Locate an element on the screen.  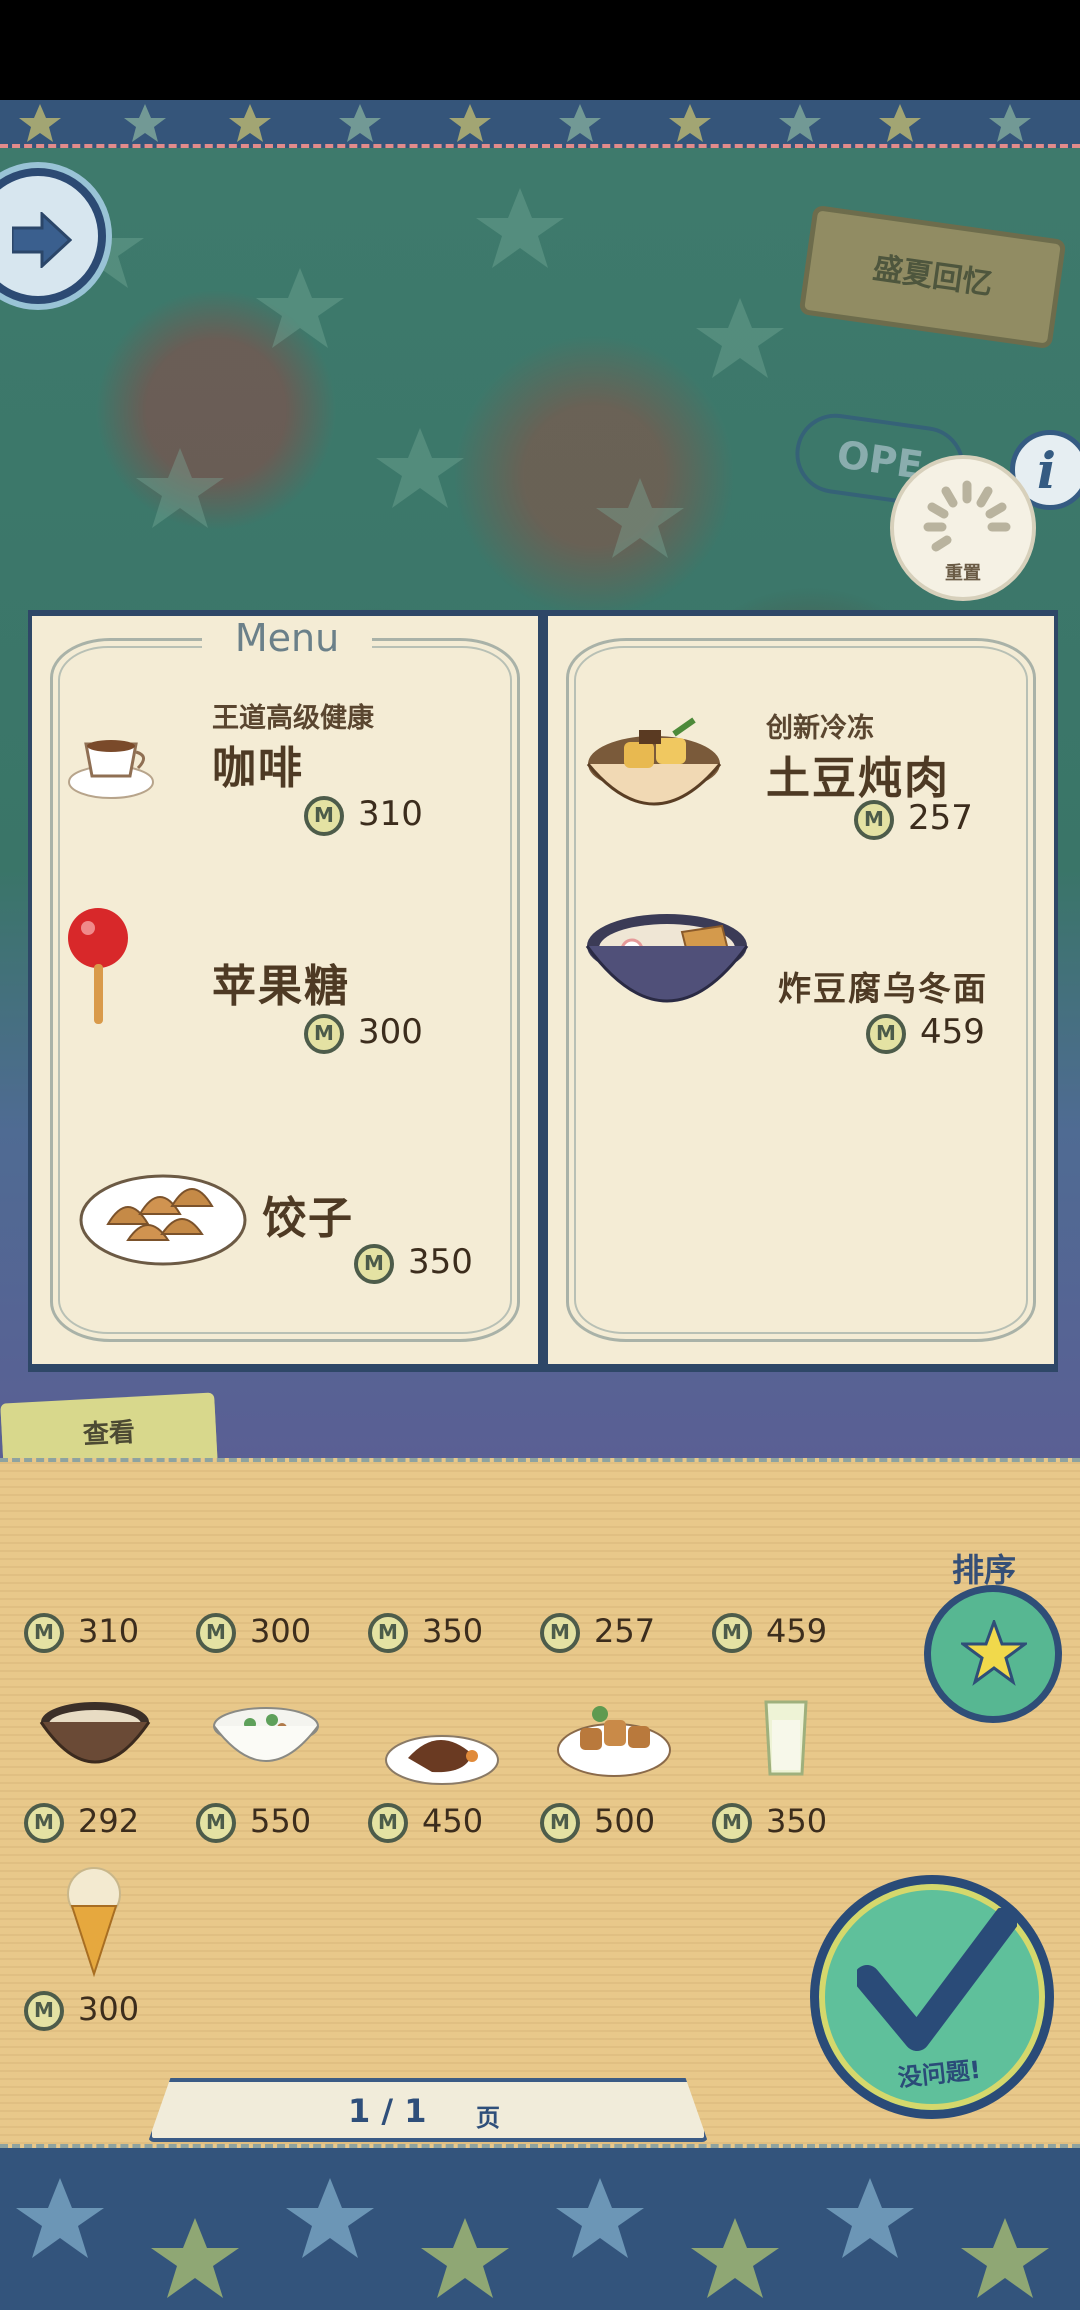
nikujaga-bowl-icon is located at coordinates (654, 761).